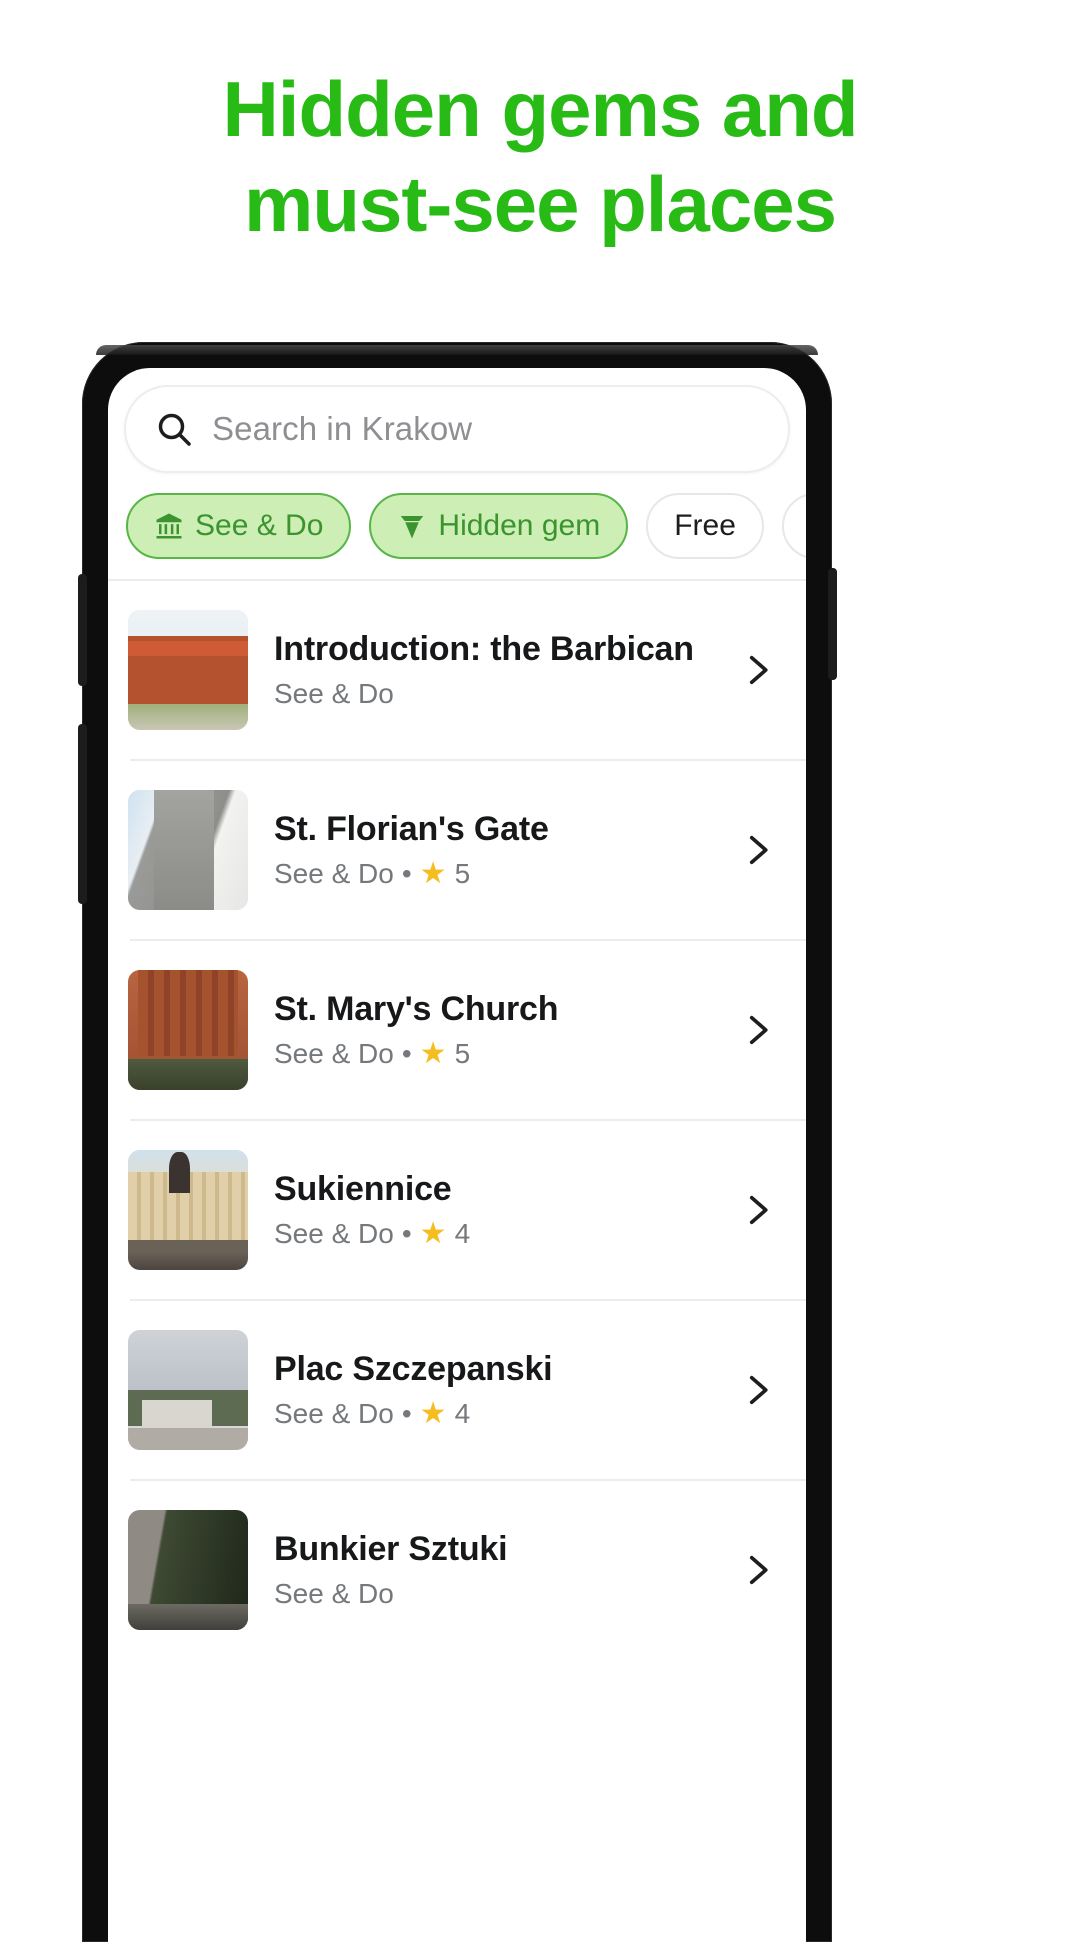  What do you see at coordinates (492, 1210) in the screenshot?
I see `list-item-text: Sukiennice See & Do • ★ 4` at bounding box center [492, 1210].